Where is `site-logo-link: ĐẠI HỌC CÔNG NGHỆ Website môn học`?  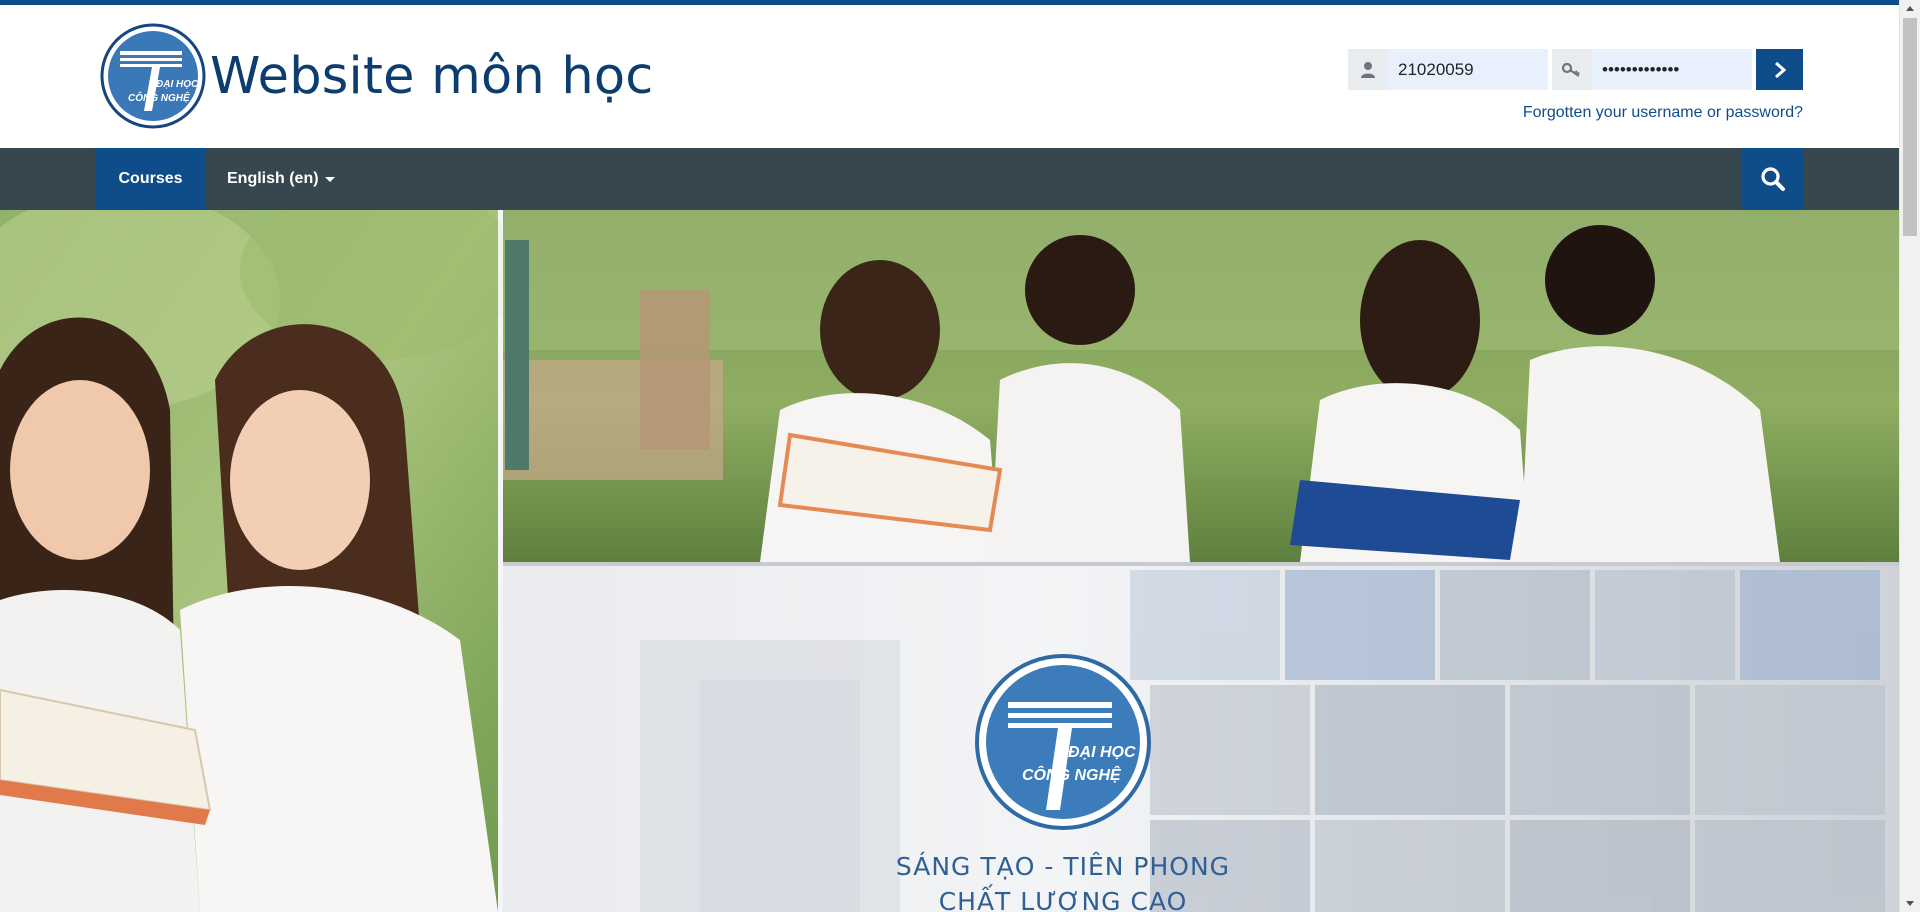
site-logo-link: ĐẠI HỌC CÔNG NGHỆ Website môn học is located at coordinates (377, 76).